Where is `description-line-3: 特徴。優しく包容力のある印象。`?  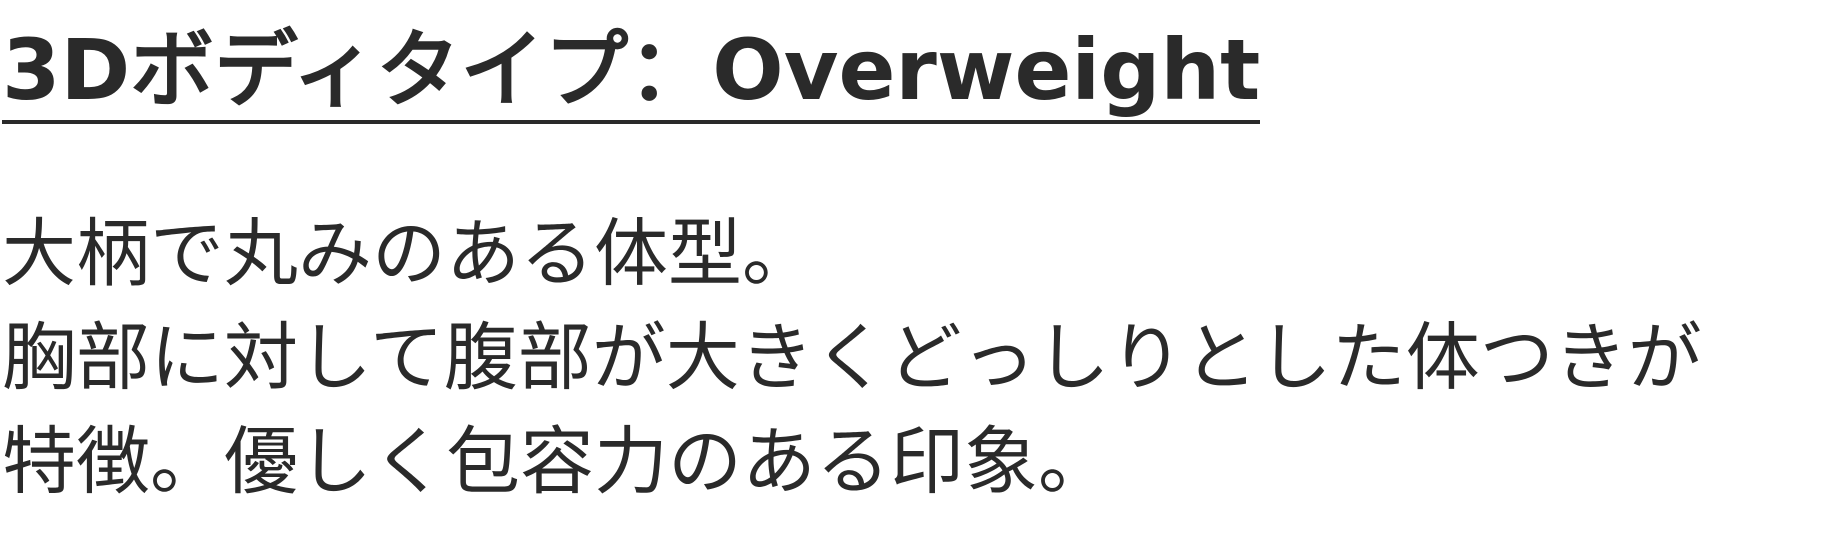 description-line-3: 特徴。優しく包容力のある印象。 is located at coordinates (557, 462).